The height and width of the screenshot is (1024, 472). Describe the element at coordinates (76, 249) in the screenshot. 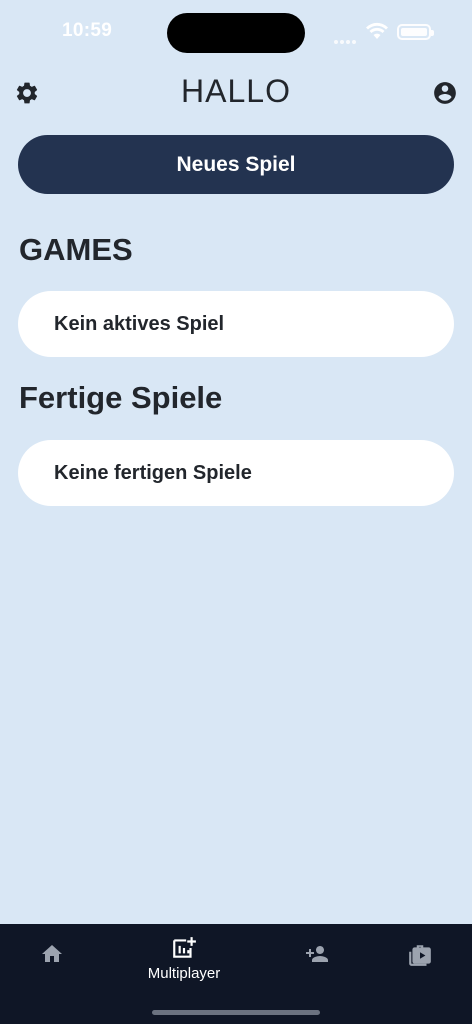

I see `section-title-games: GAMES` at that location.